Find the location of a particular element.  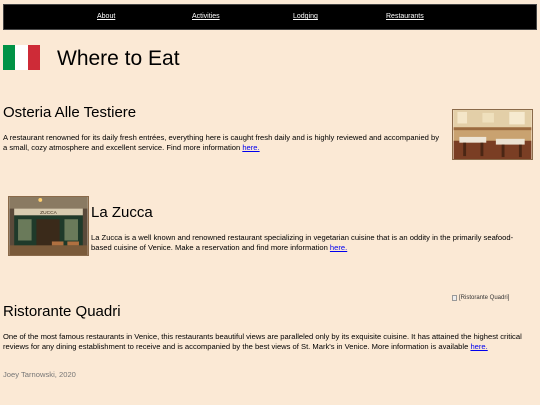

top-navigation-bar: About Activities Lodging Restaurants is located at coordinates (270, 17).